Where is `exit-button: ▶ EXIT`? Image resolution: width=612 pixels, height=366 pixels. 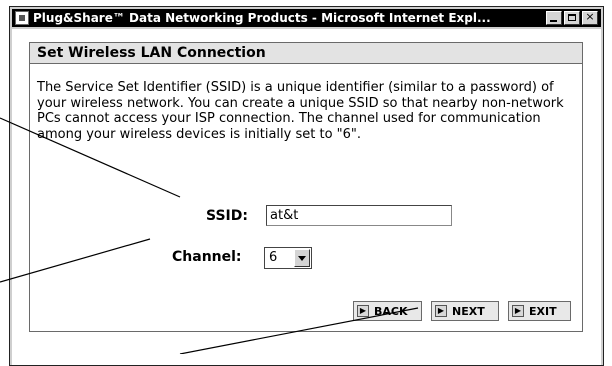 exit-button: ▶ EXIT is located at coordinates (539, 311).